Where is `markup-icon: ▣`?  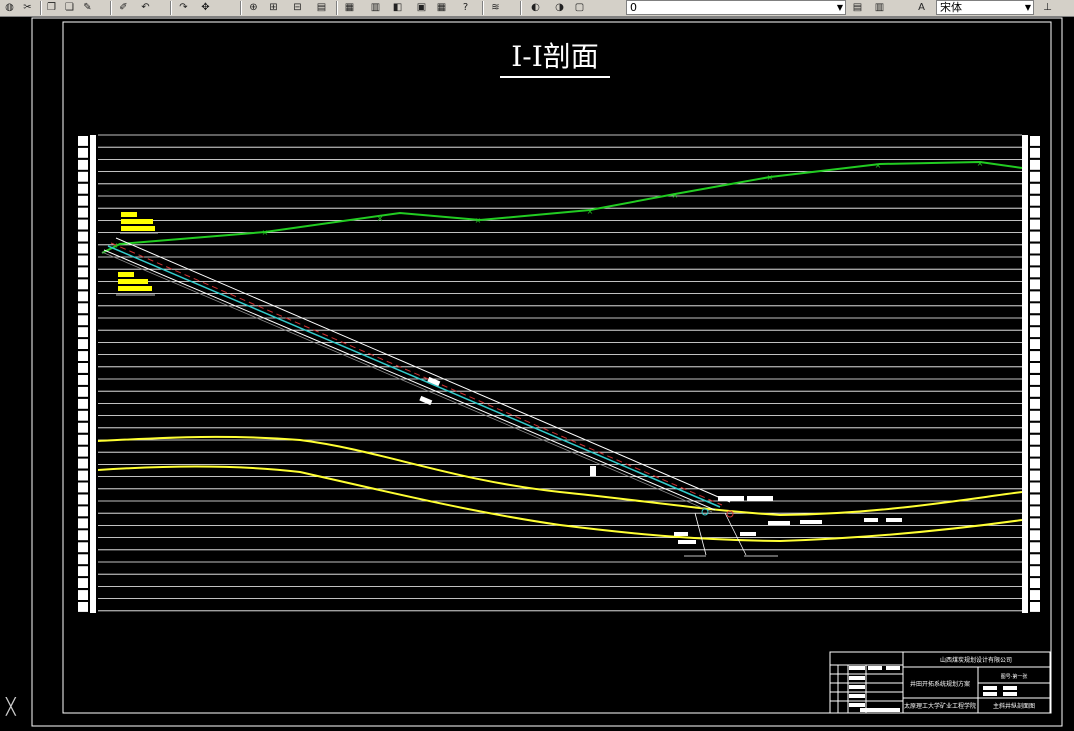
markup-icon: ▣ is located at coordinates (421, 8).